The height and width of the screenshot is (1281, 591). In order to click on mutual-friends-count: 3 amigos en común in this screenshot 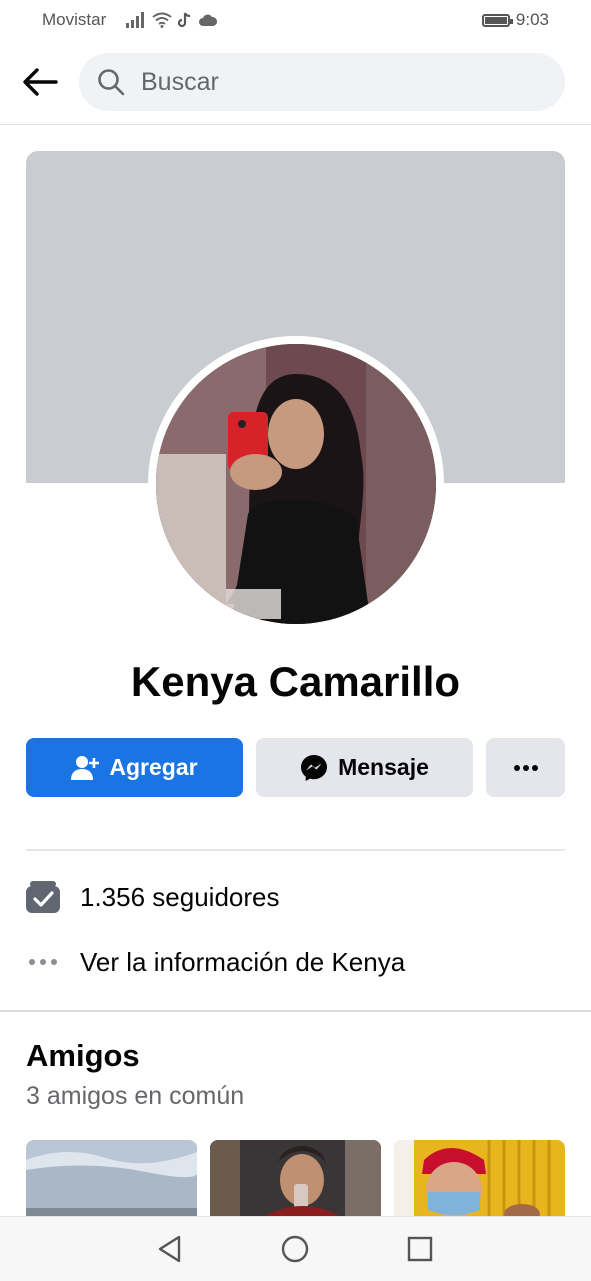, I will do `click(135, 1096)`.